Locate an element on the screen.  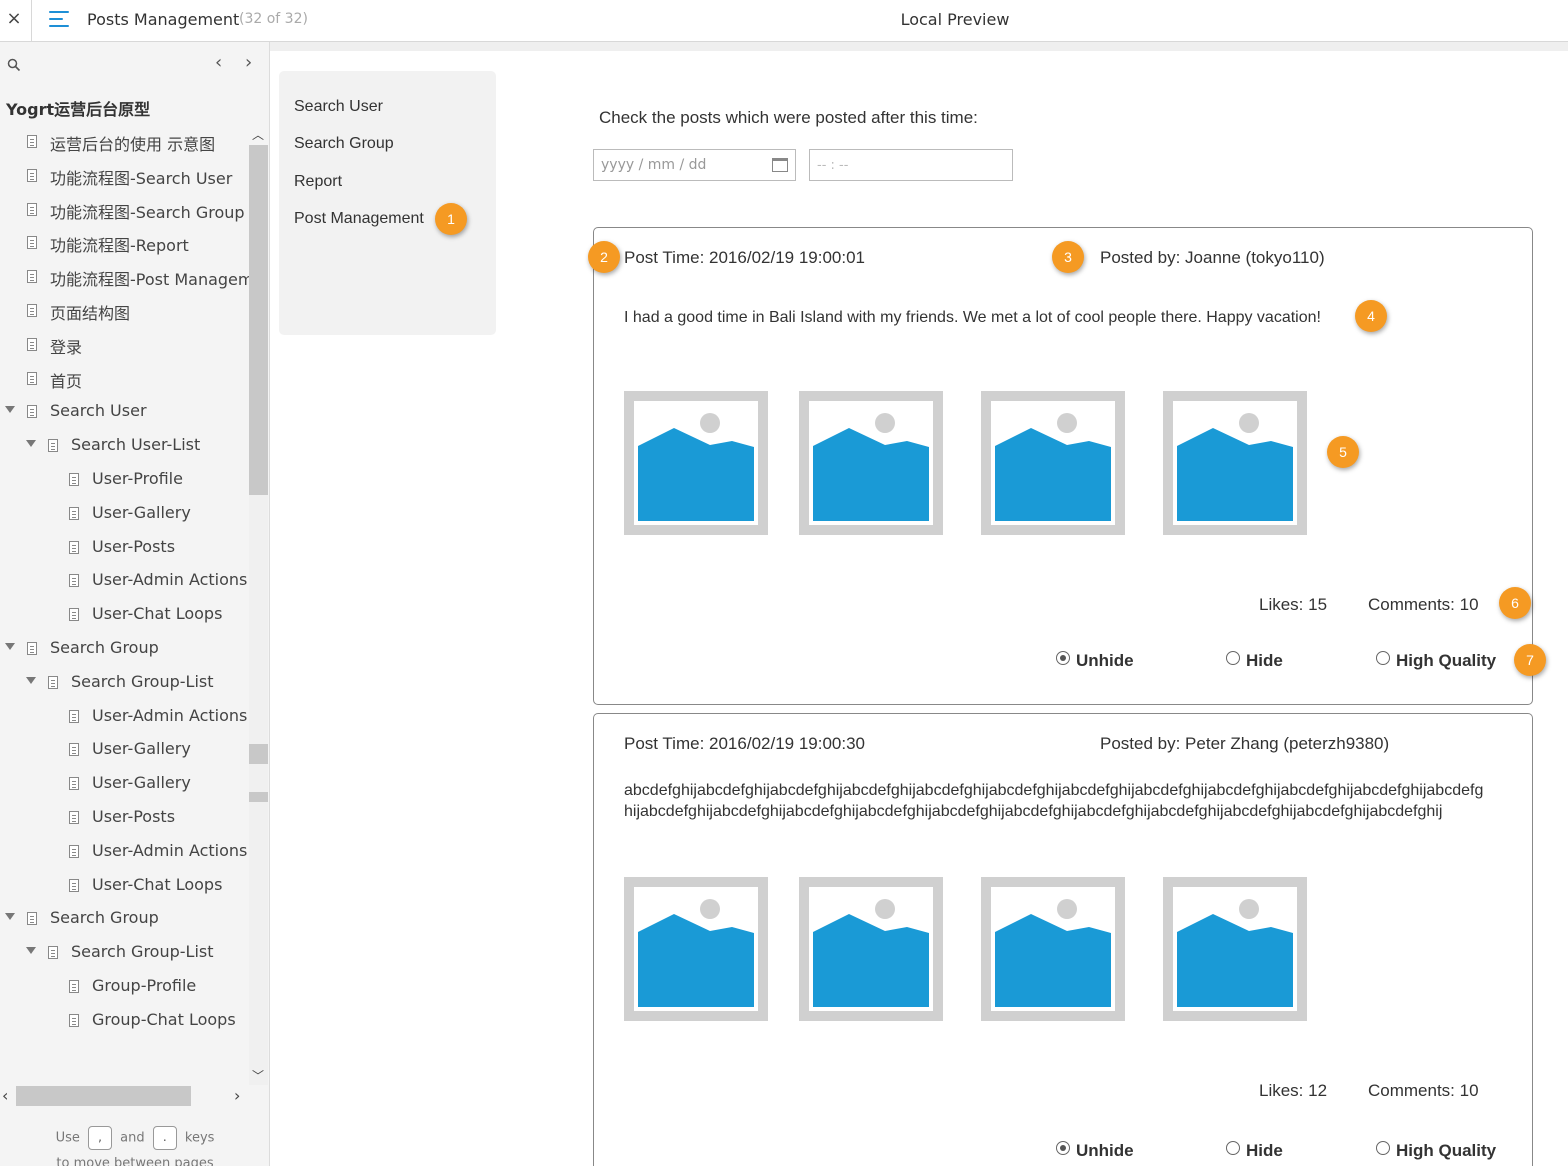
sidebar-item-label: 功能流程图-Report is located at coordinates (119, 246).